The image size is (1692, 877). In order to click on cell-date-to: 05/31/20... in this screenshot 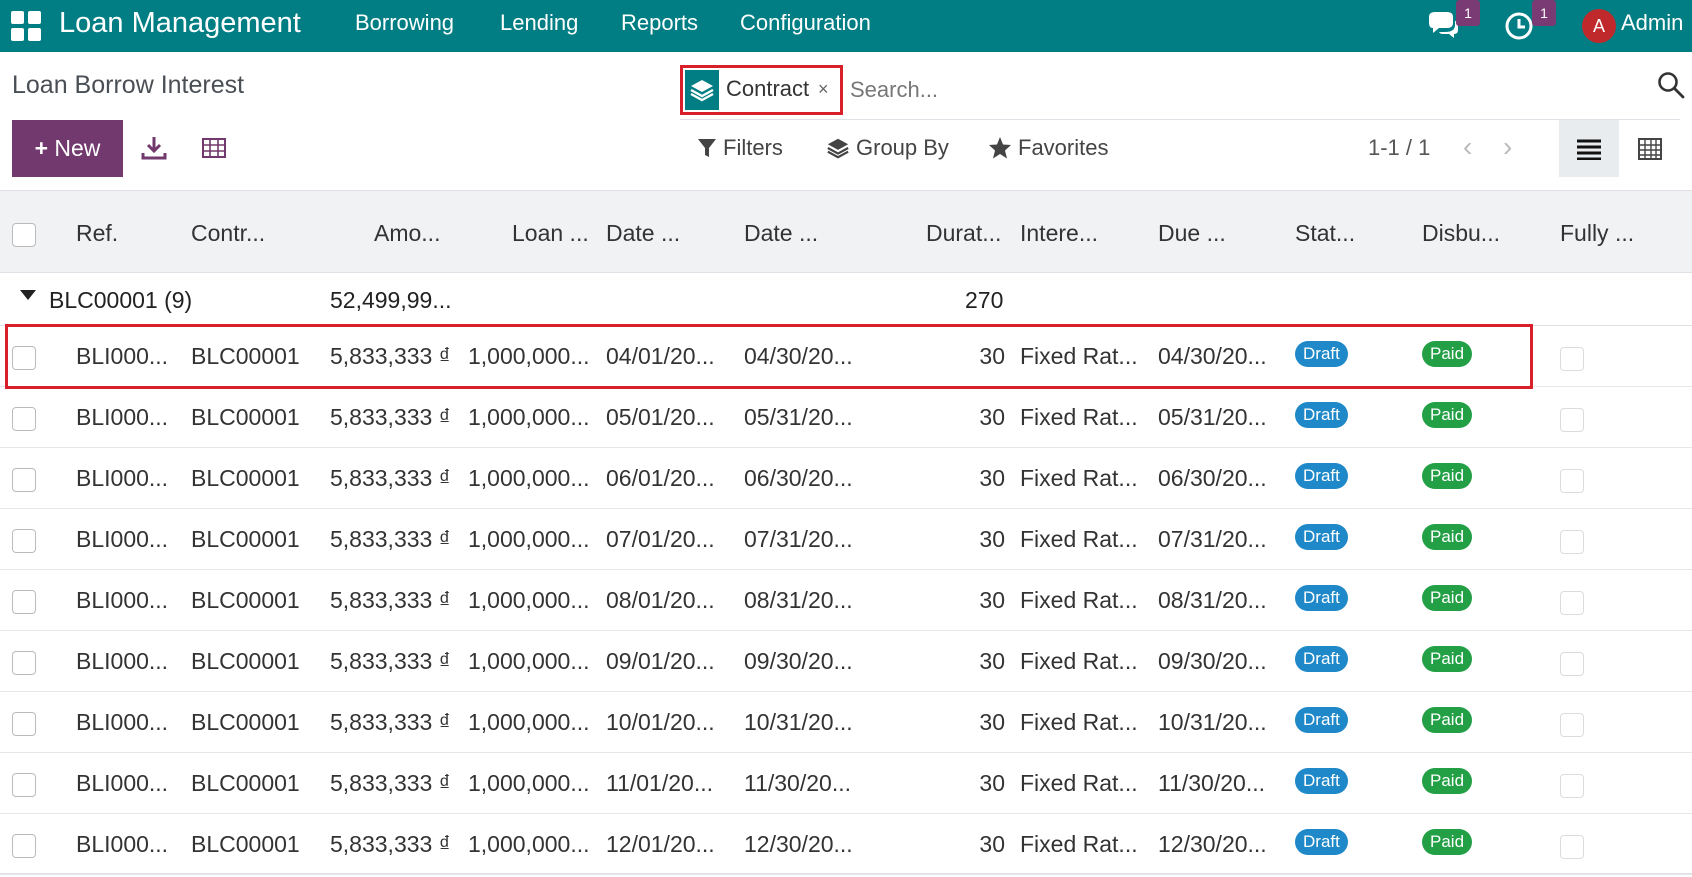, I will do `click(798, 417)`.